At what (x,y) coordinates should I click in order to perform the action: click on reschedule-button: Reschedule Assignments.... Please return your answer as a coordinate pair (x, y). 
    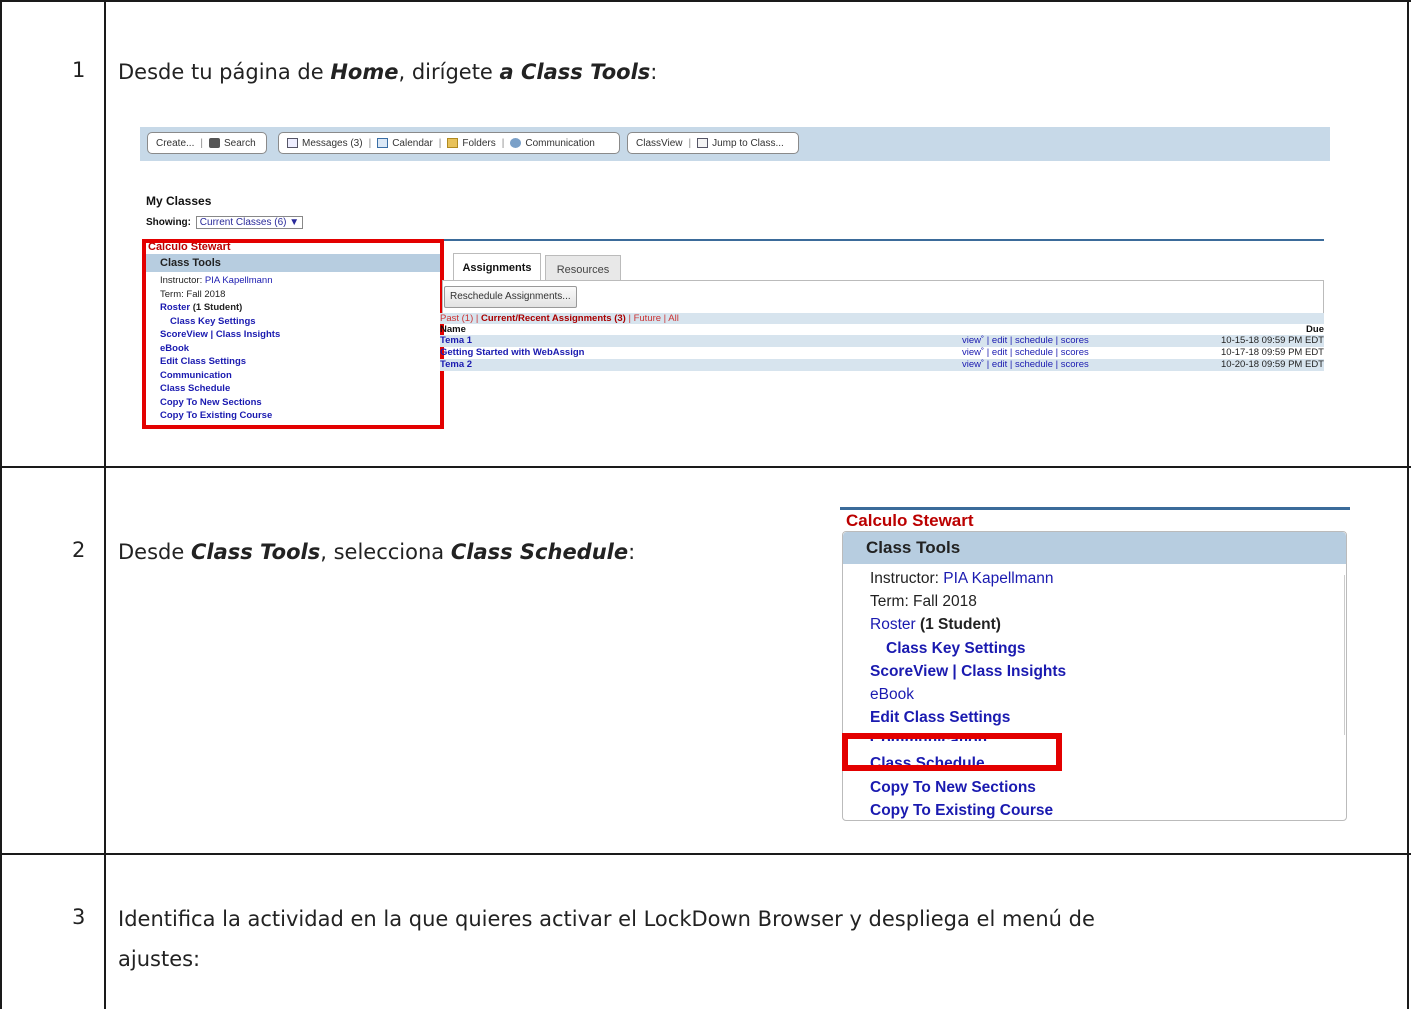
    Looking at the image, I should click on (510, 297).